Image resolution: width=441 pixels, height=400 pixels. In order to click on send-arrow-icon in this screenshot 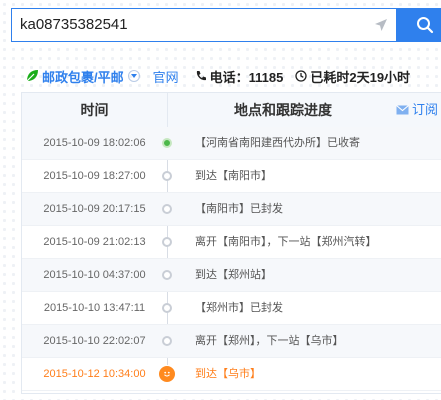, I will do `click(381, 25)`.